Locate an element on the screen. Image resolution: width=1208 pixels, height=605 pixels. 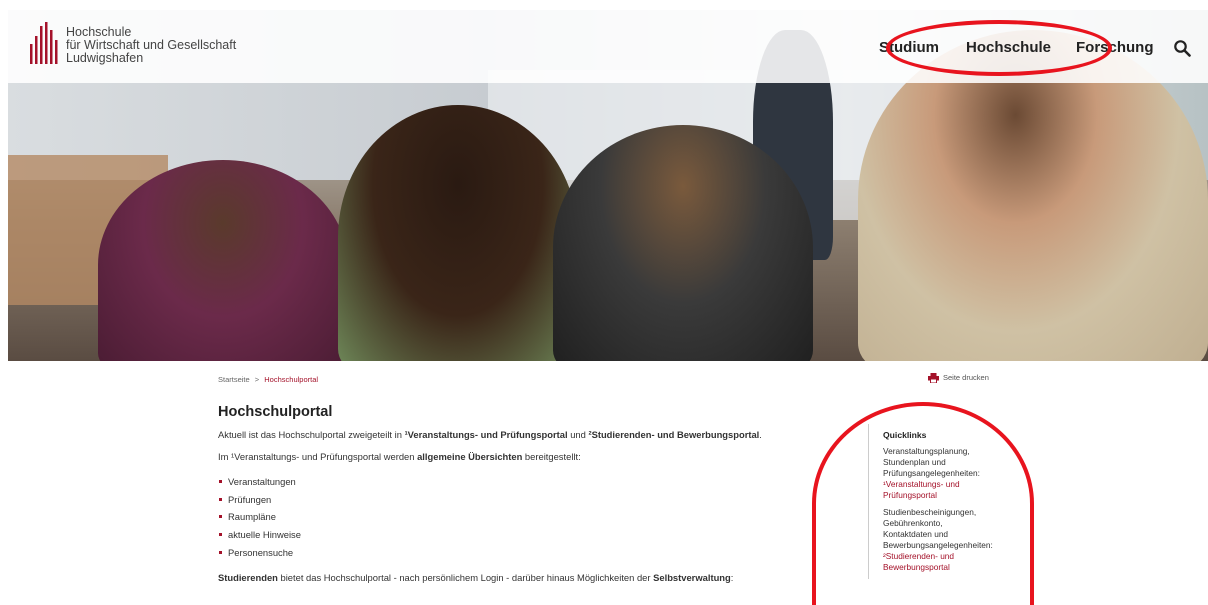
students-text-post: : is located at coordinates (732, 577).